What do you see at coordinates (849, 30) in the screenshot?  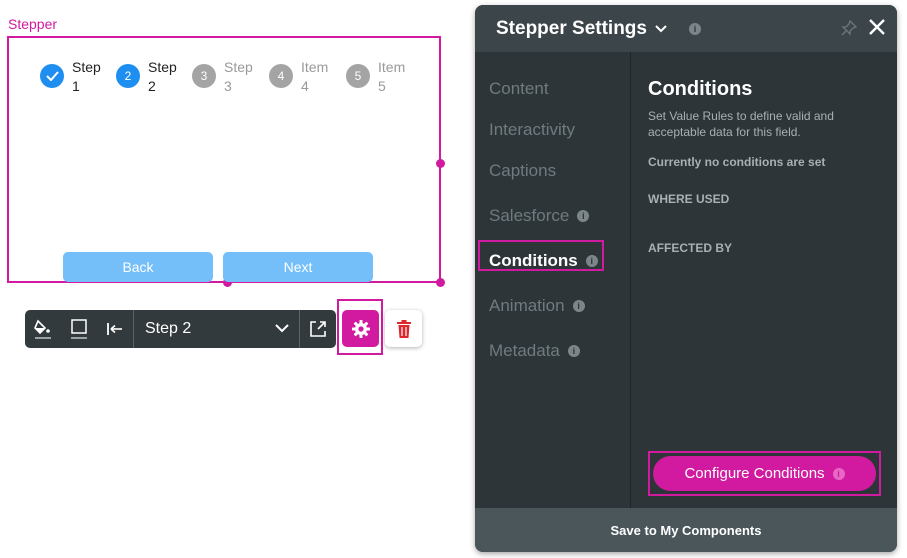 I see `pin-icon` at bounding box center [849, 30].